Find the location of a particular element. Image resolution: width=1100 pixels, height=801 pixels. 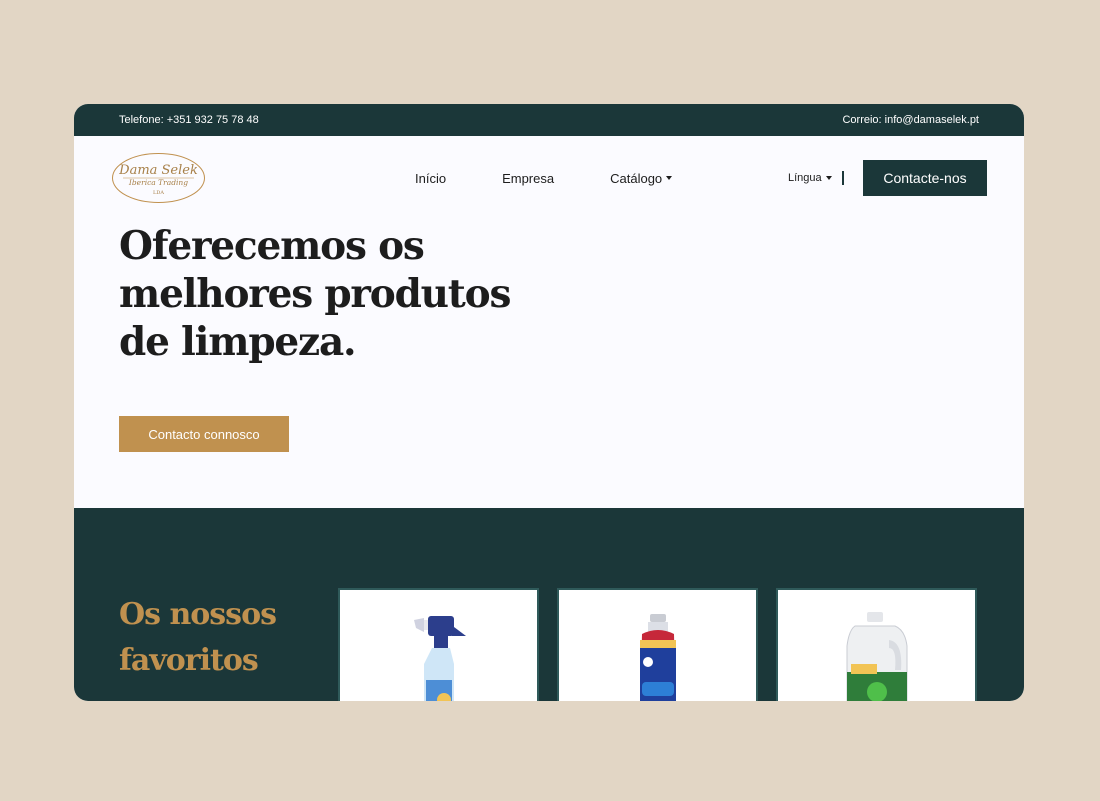

email-text: Correio: info@damaselek.pt is located at coordinates (910, 120).